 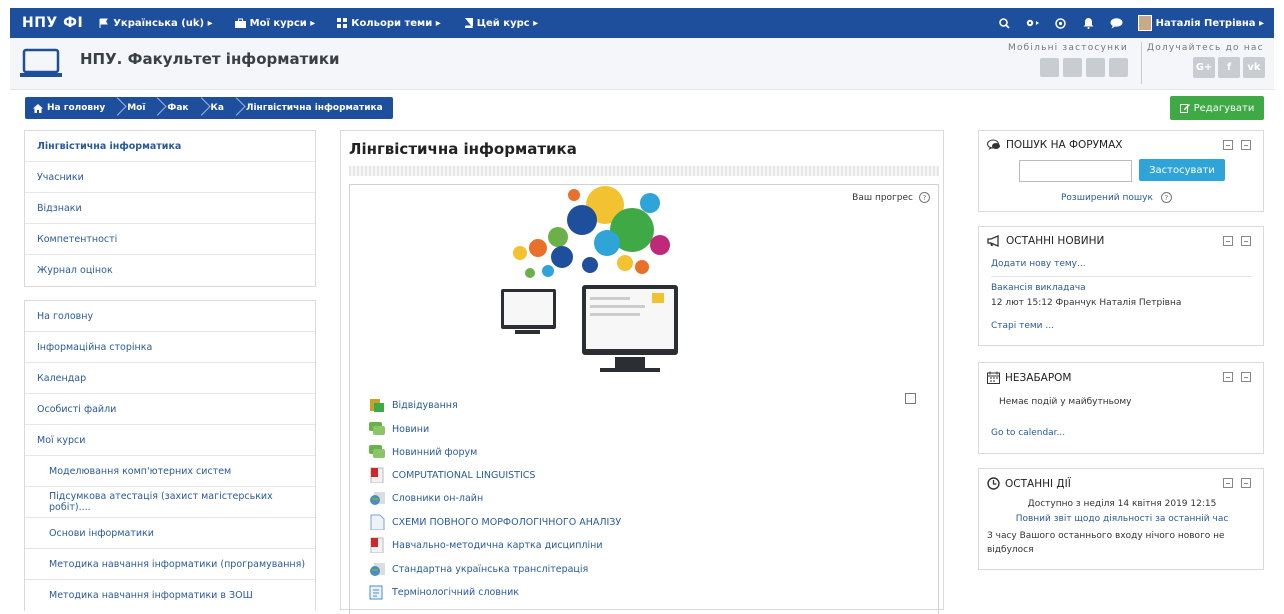 I want to click on news-divider, so click(x=1122, y=276).